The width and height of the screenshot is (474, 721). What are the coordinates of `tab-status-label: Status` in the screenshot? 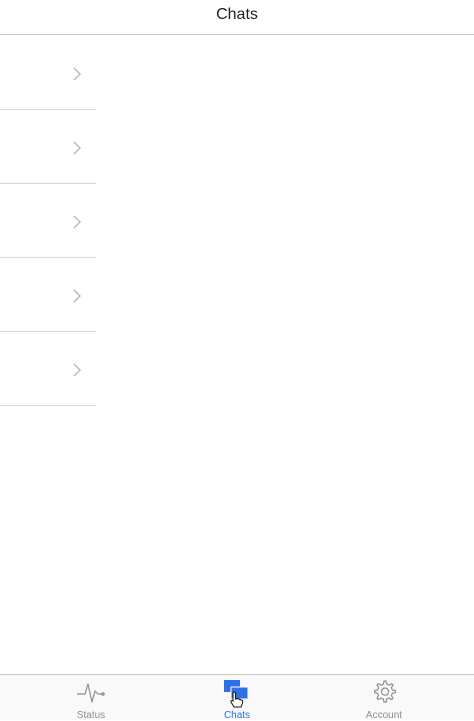 It's located at (91, 715).